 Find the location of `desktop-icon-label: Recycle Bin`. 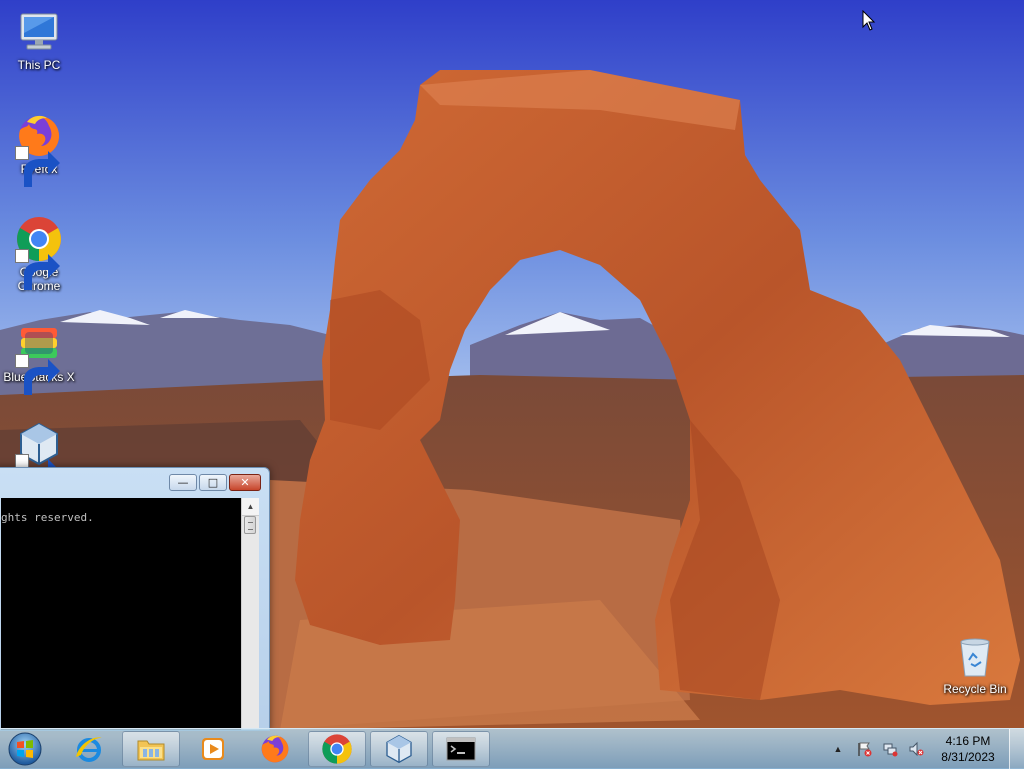

desktop-icon-label: Recycle Bin is located at coordinates (975, 689).